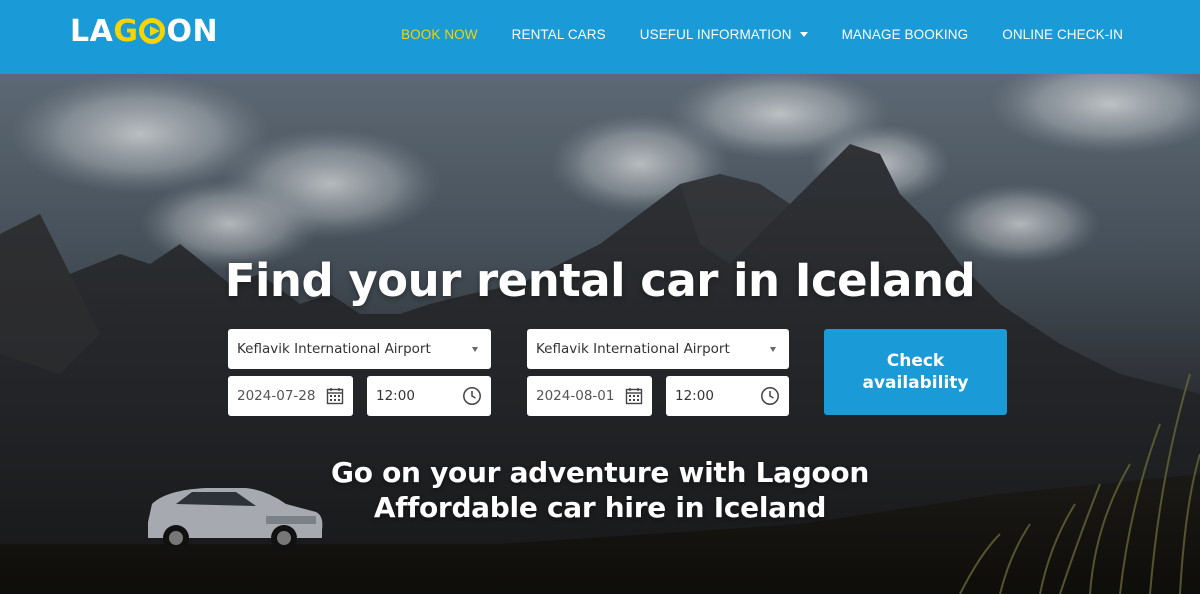 The width and height of the screenshot is (1200, 594). What do you see at coordinates (905, 34) in the screenshot?
I see `nav-manage-booking: MANAGE BOOKING` at bounding box center [905, 34].